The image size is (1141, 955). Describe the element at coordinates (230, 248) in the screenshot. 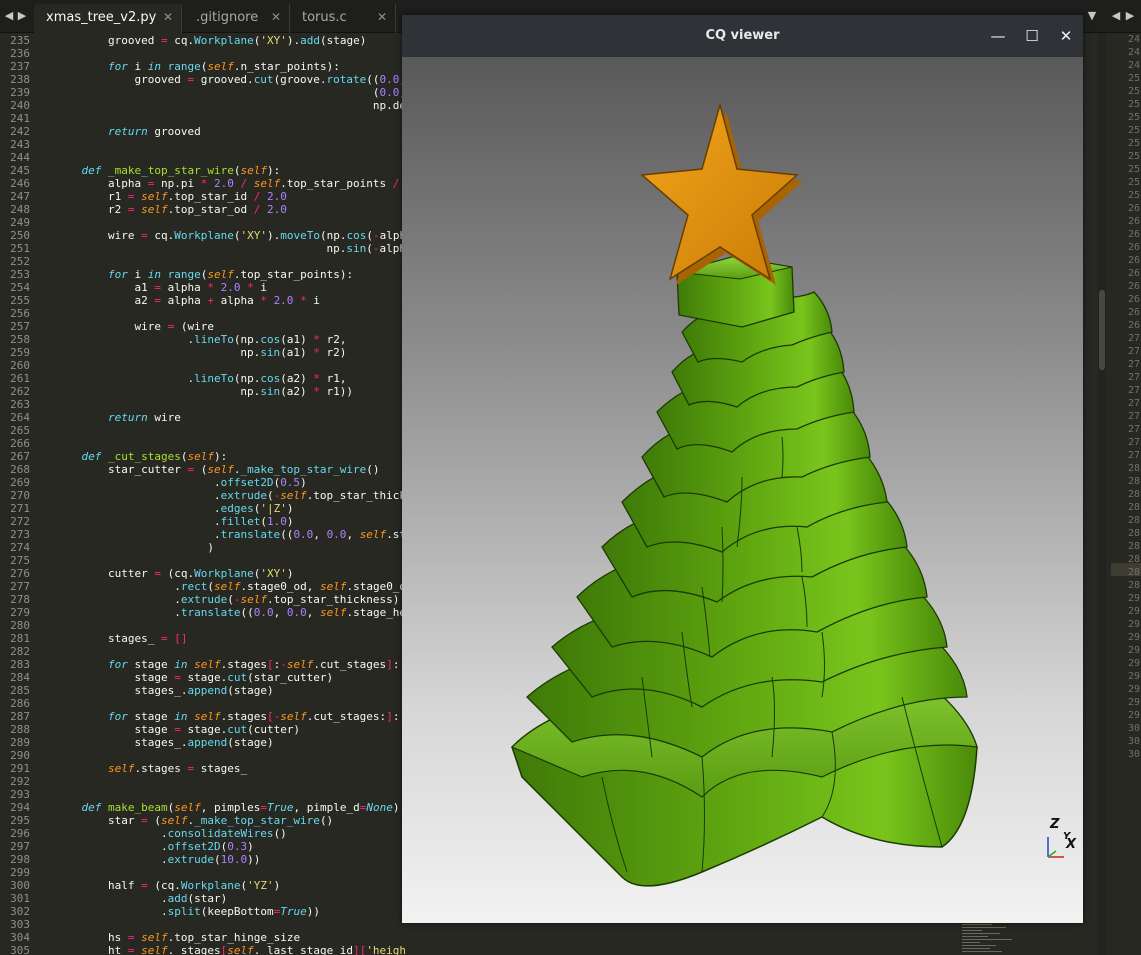

I see `code-line: np.sin(-alpha) *` at that location.